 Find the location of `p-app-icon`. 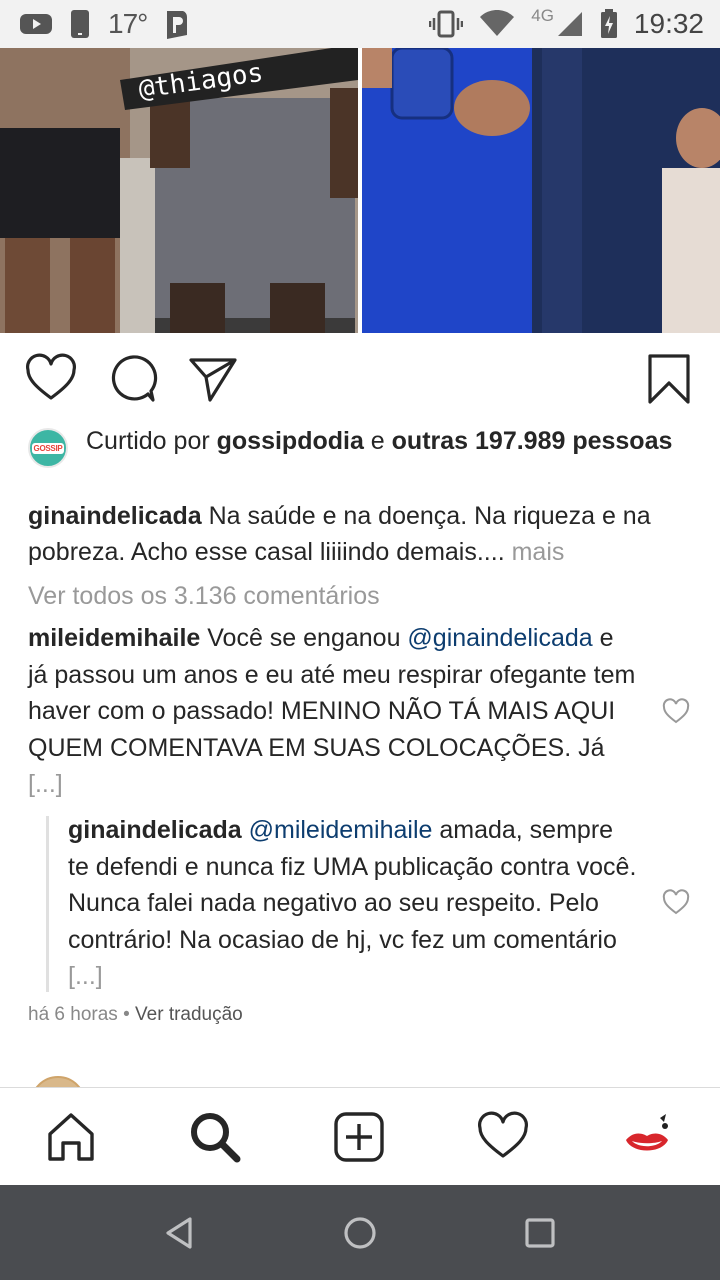

p-app-icon is located at coordinates (177, 25).